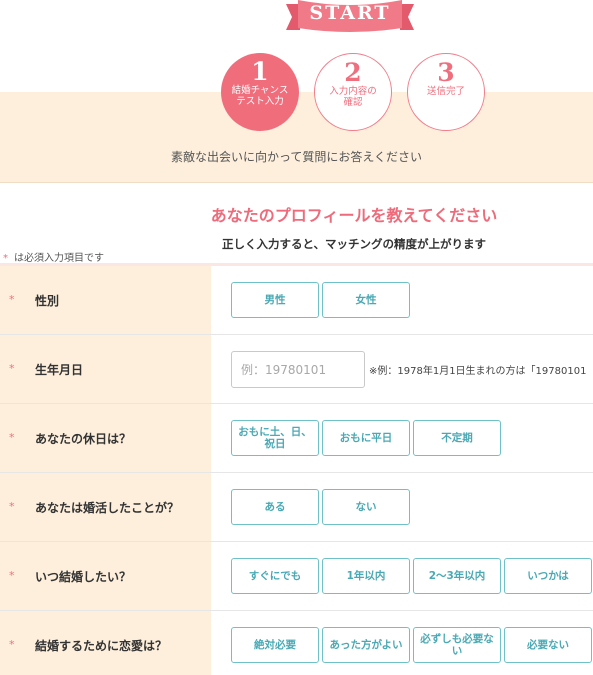 This screenshot has width=593, height=675. Describe the element at coordinates (260, 71) in the screenshot. I see `step-number: 1` at that location.